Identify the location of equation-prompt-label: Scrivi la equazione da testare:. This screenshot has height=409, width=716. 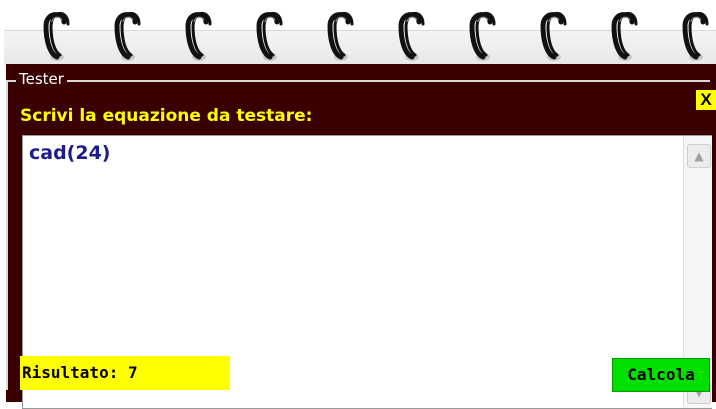
(166, 116).